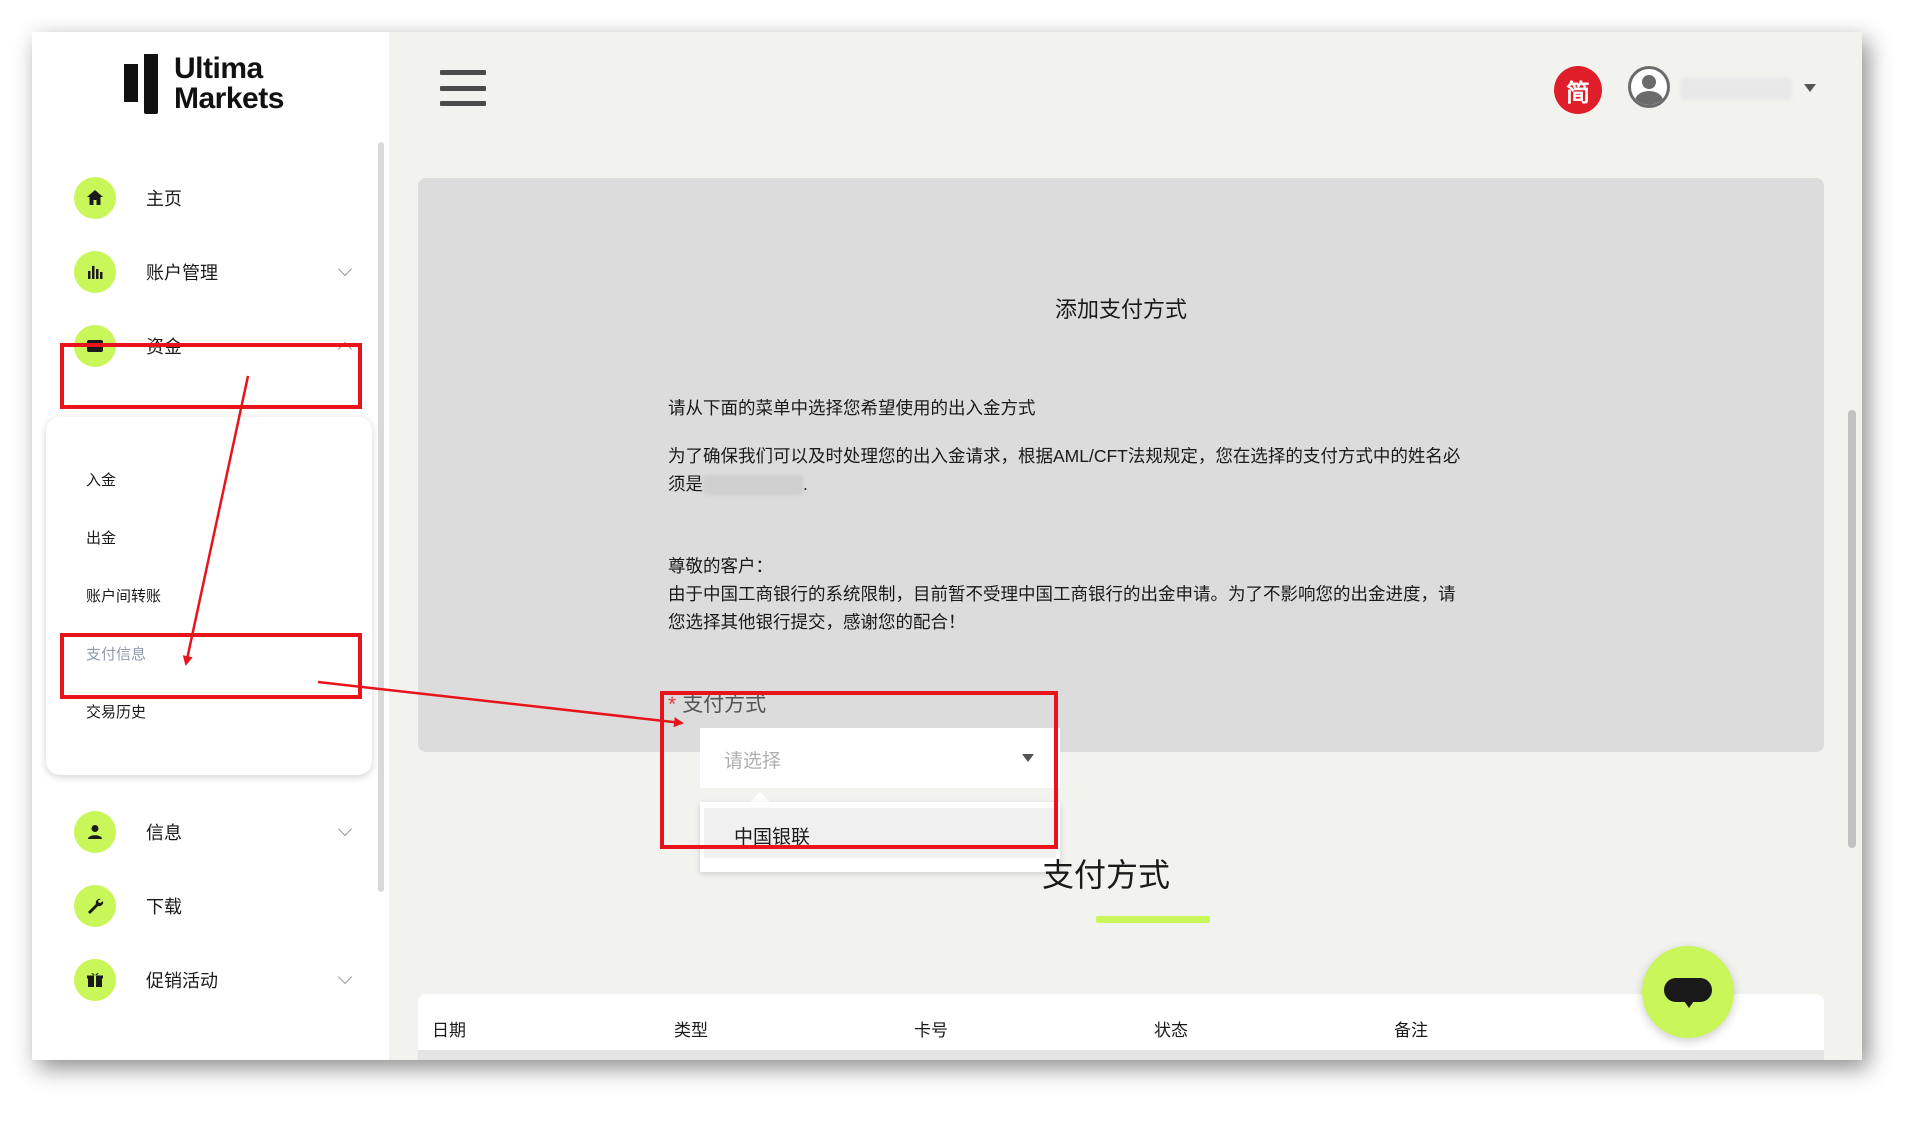 This screenshot has height=1125, width=1926. Describe the element at coordinates (219, 198) in the screenshot. I see `sidebar-item-home: 主页` at that location.